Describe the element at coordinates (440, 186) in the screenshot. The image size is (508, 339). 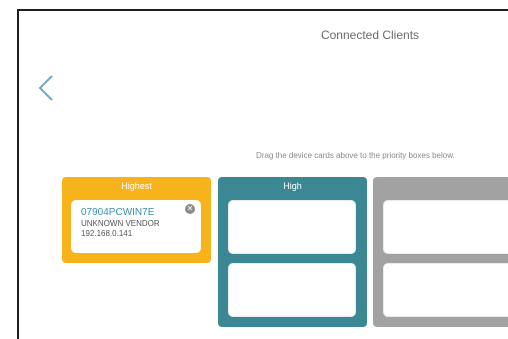
I see `priority-column-label: M` at that location.